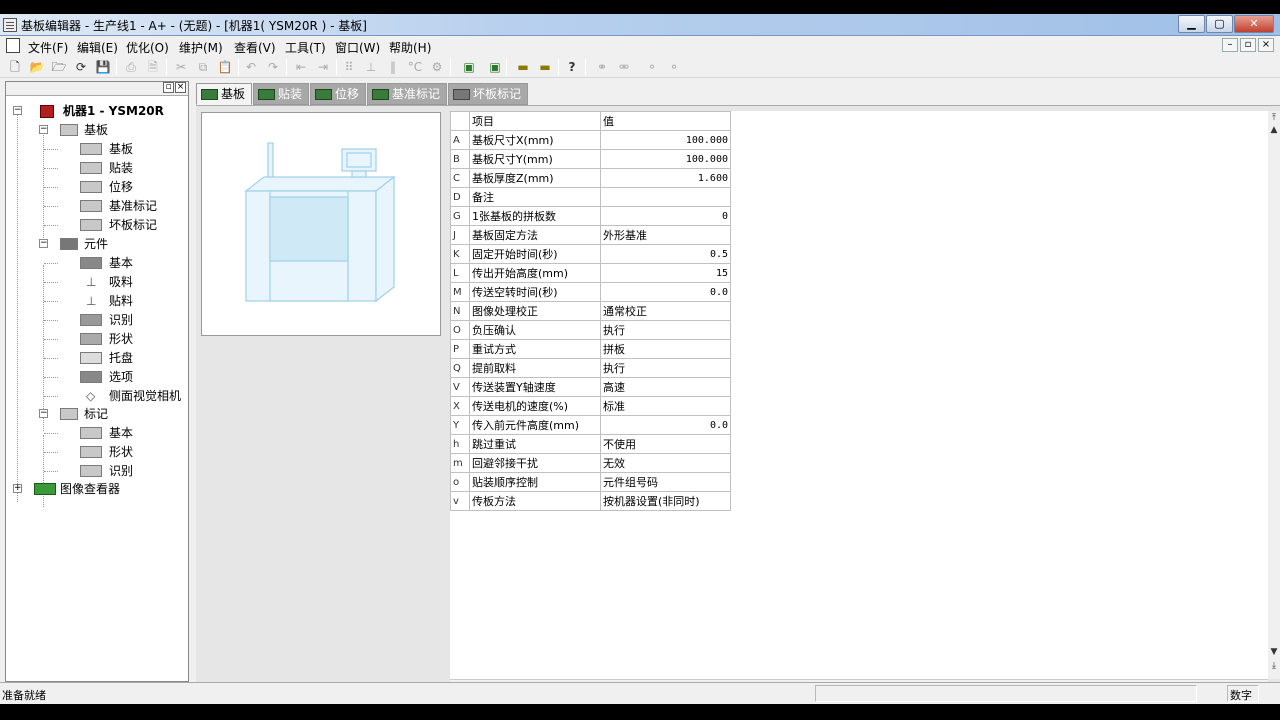  What do you see at coordinates (251, 67) in the screenshot?
I see `undo-icon: ↶` at bounding box center [251, 67].